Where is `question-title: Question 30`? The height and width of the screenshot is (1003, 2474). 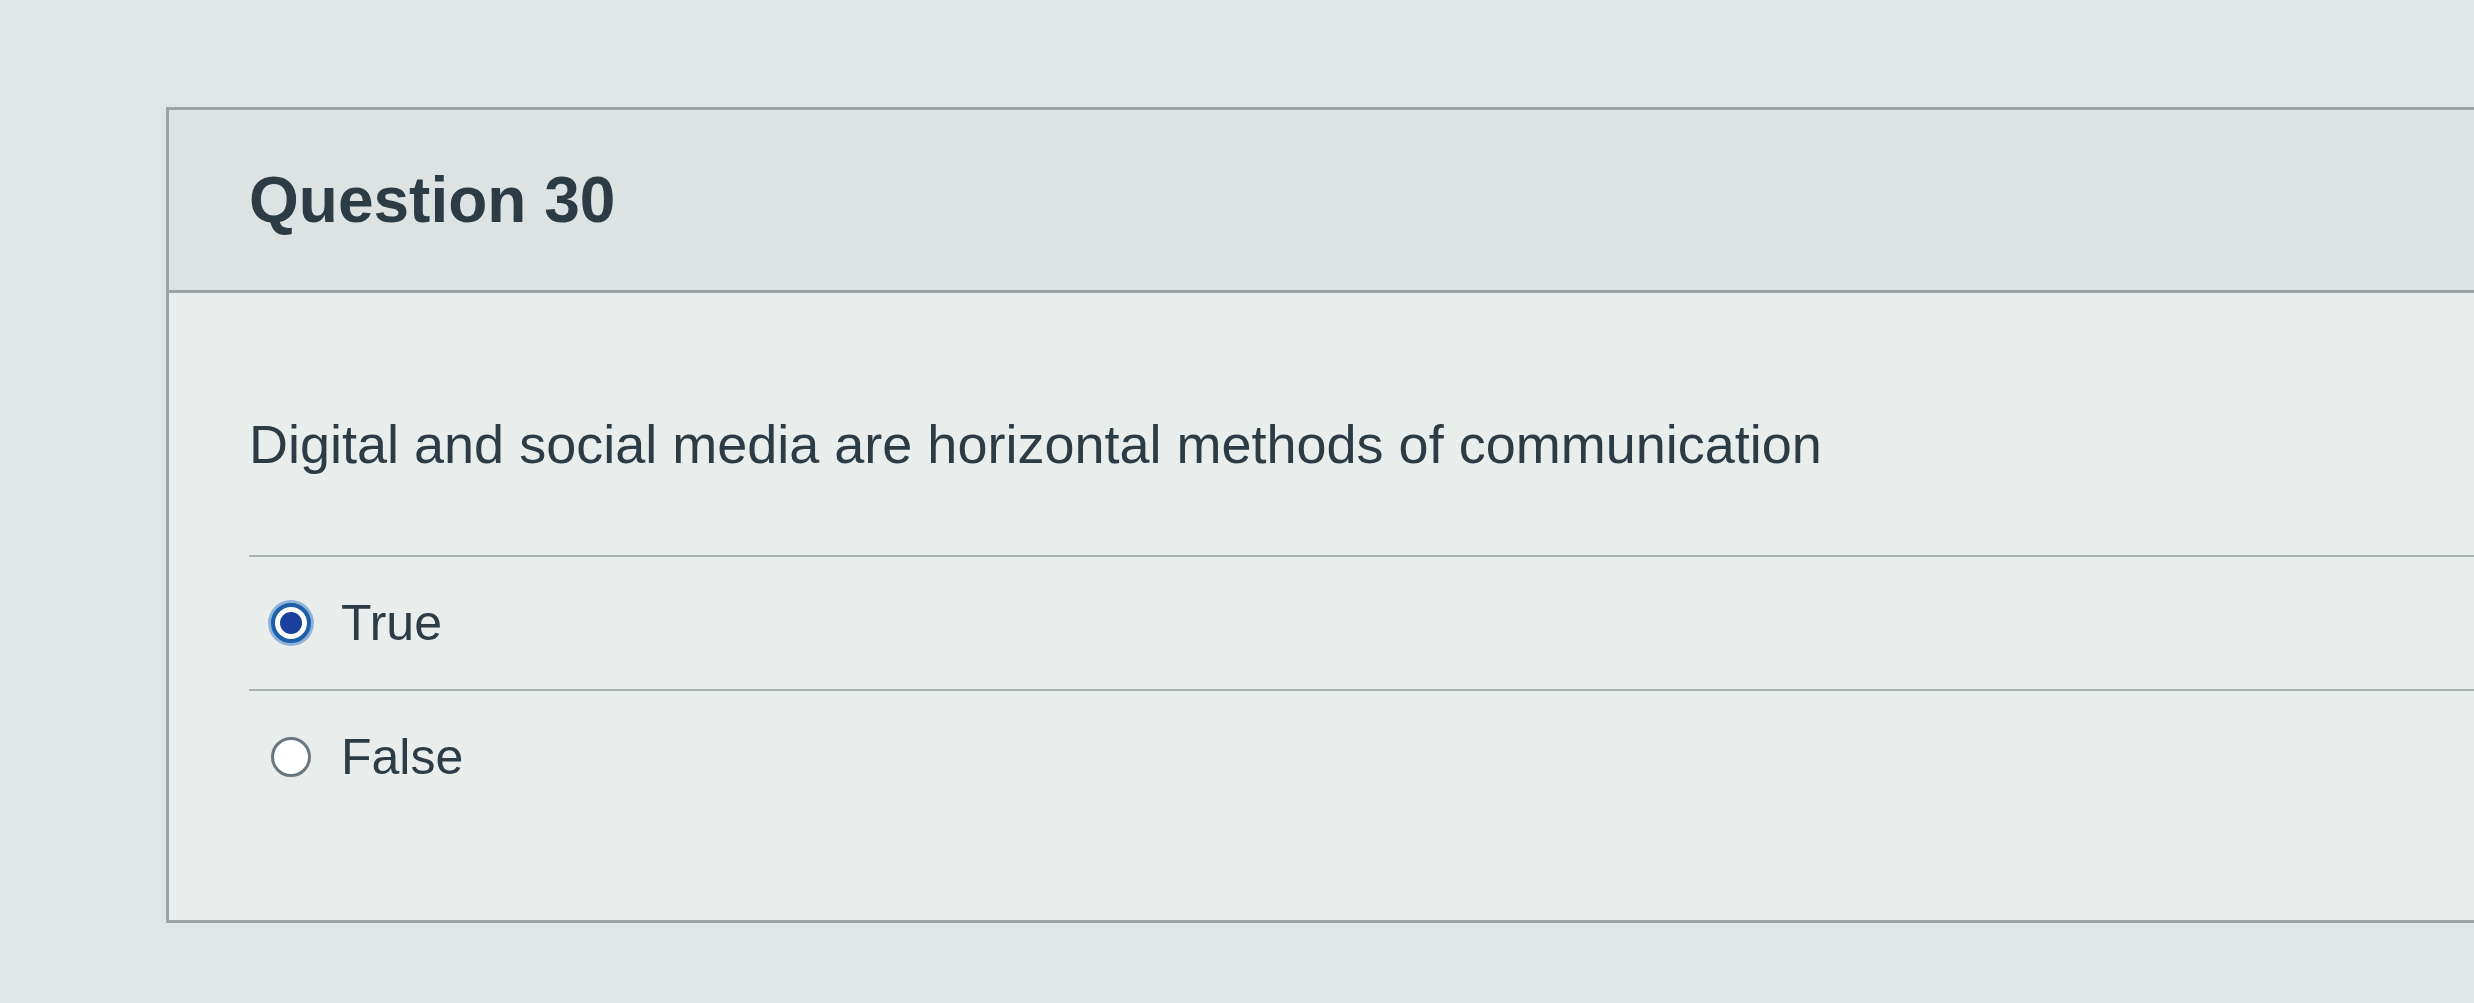
question-title: Question 30 is located at coordinates (432, 200).